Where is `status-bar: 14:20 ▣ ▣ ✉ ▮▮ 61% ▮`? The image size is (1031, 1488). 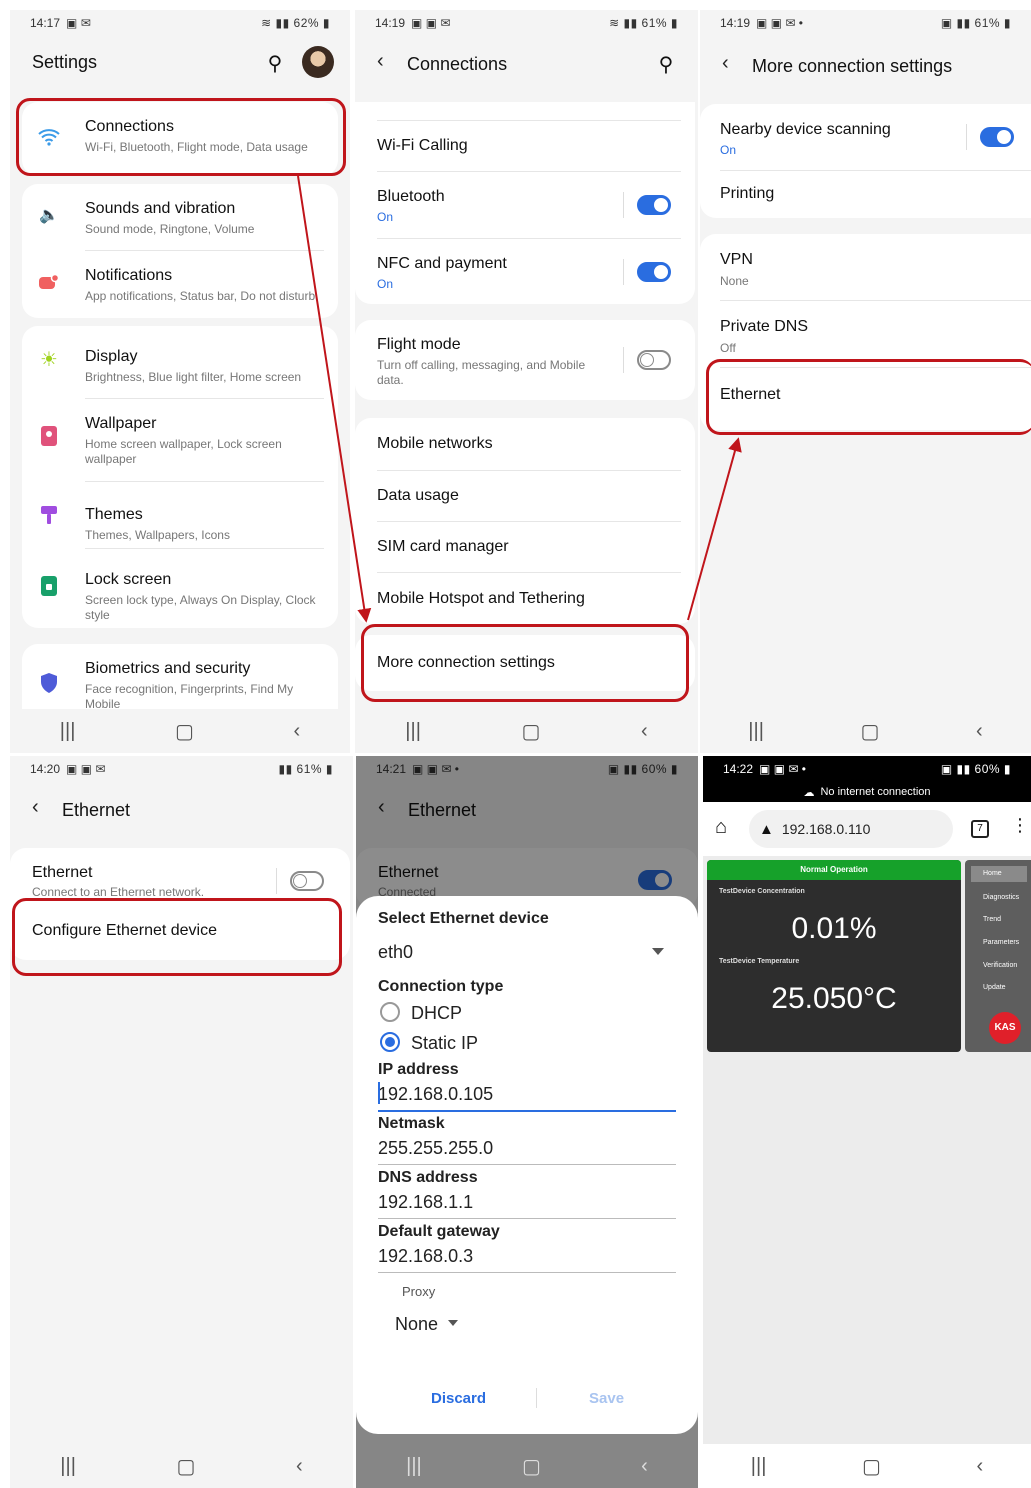 status-bar: 14:20 ▣ ▣ ✉ ▮▮ 61% ▮ is located at coordinates (181, 769).